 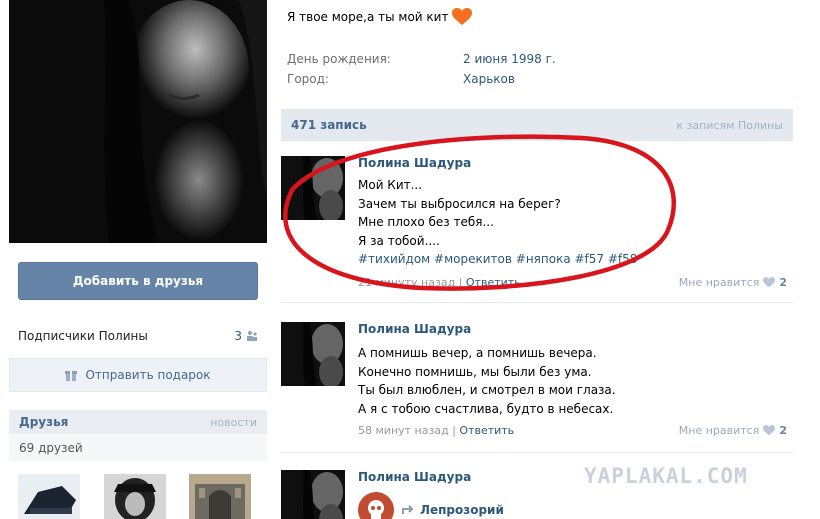 What do you see at coordinates (408, 509) in the screenshot?
I see `repost-arrow-icon` at bounding box center [408, 509].